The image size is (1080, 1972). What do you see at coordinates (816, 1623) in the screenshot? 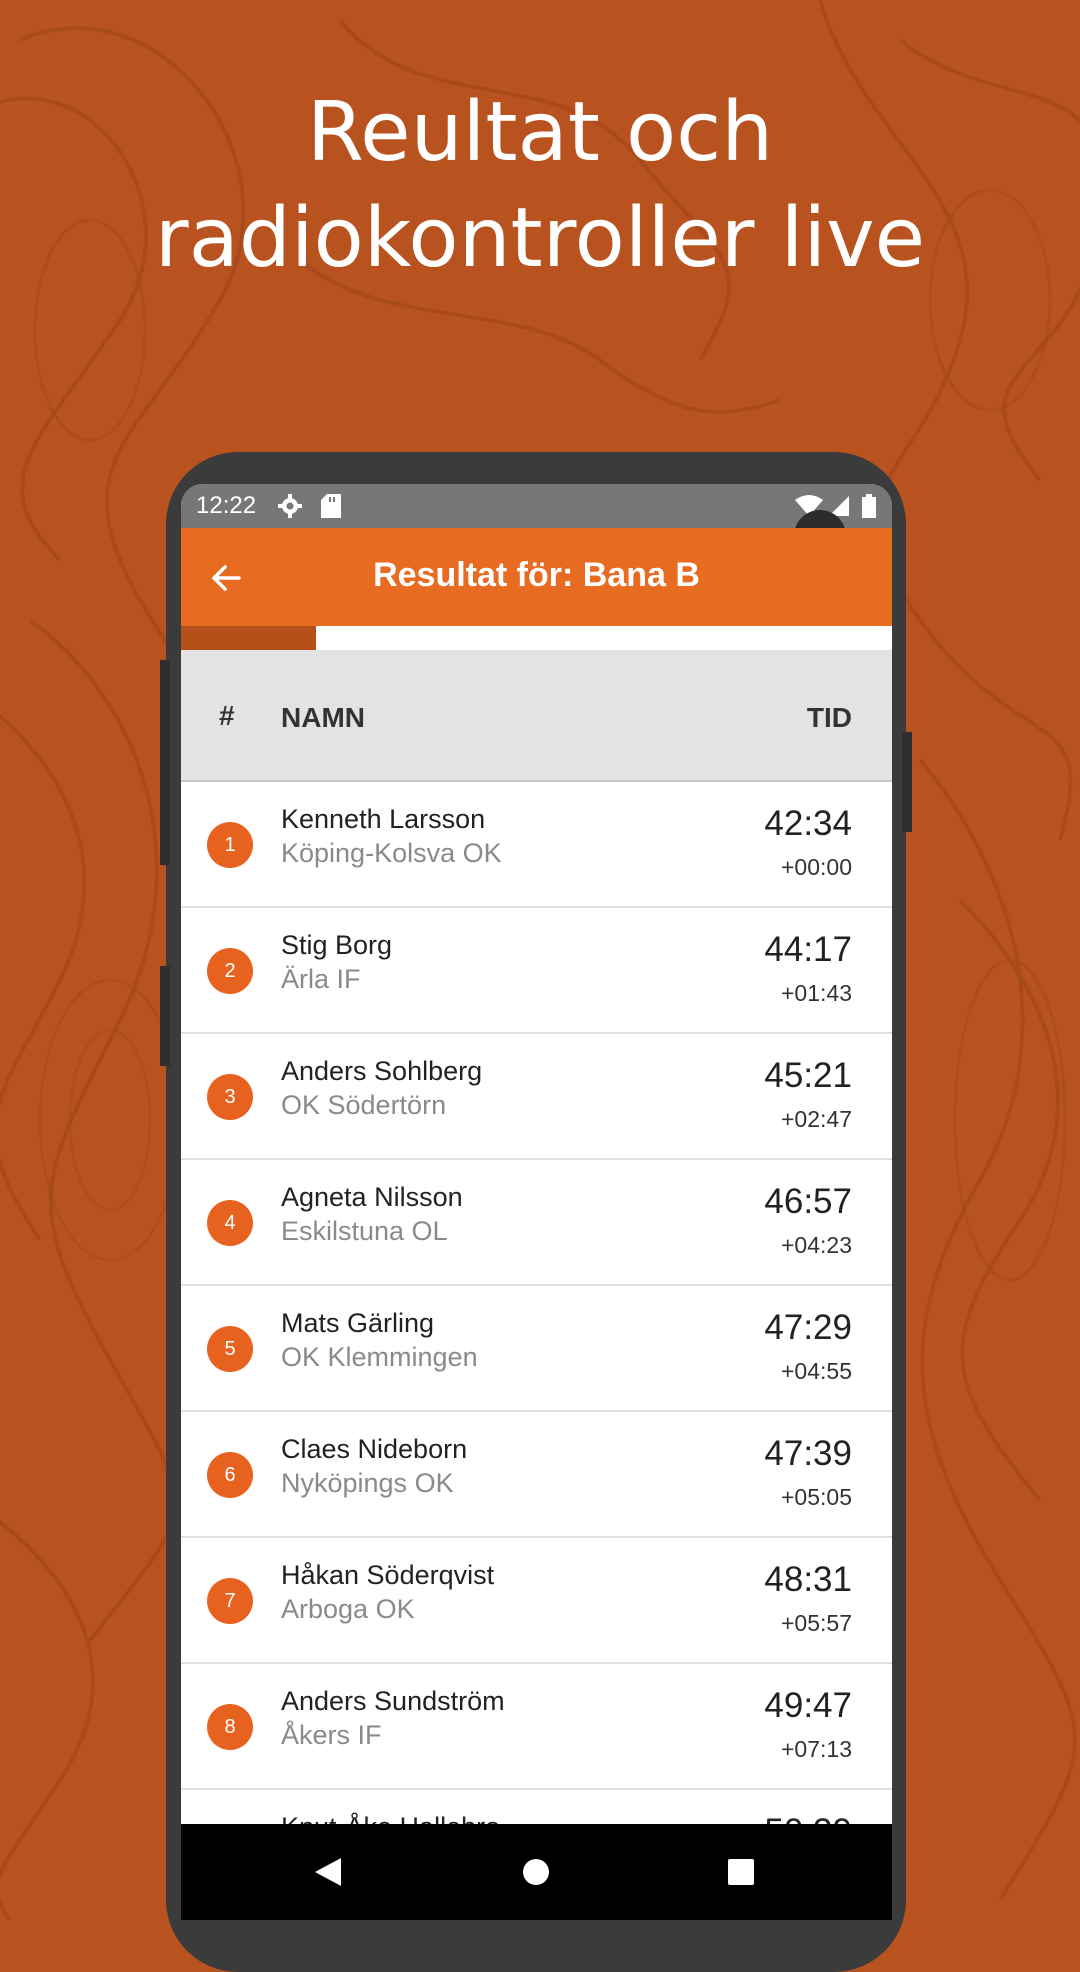
I see `runner-time-diff: +05:57` at bounding box center [816, 1623].